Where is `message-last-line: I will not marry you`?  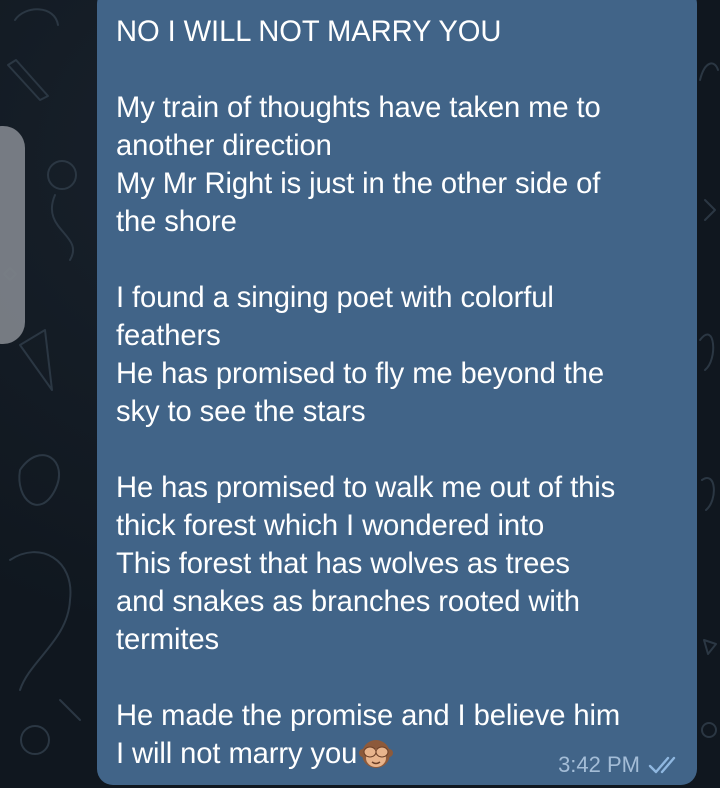 message-last-line: I will not marry you is located at coordinates (237, 754).